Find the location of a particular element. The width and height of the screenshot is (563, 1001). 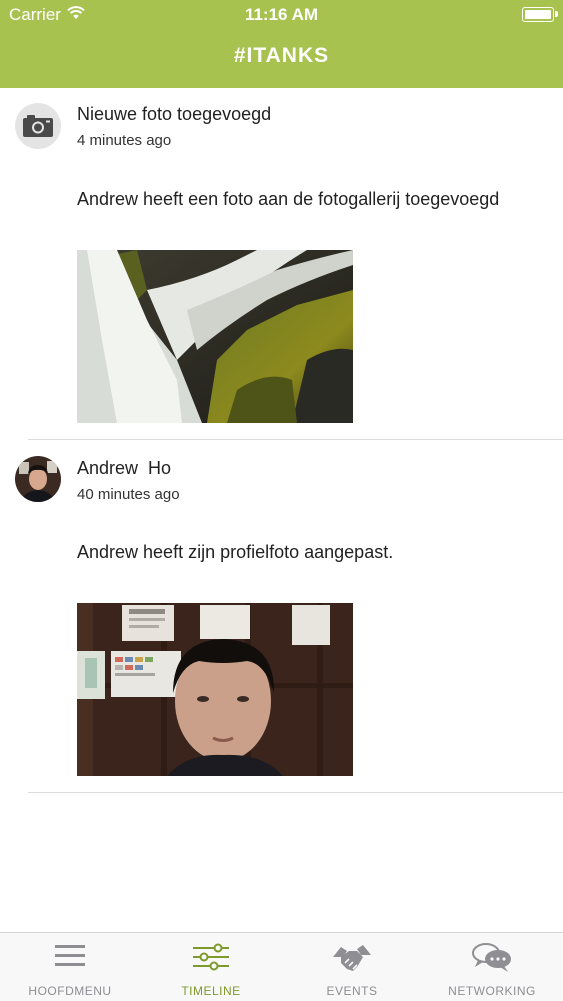

chat-bubbles-icon is located at coordinates (492, 960).